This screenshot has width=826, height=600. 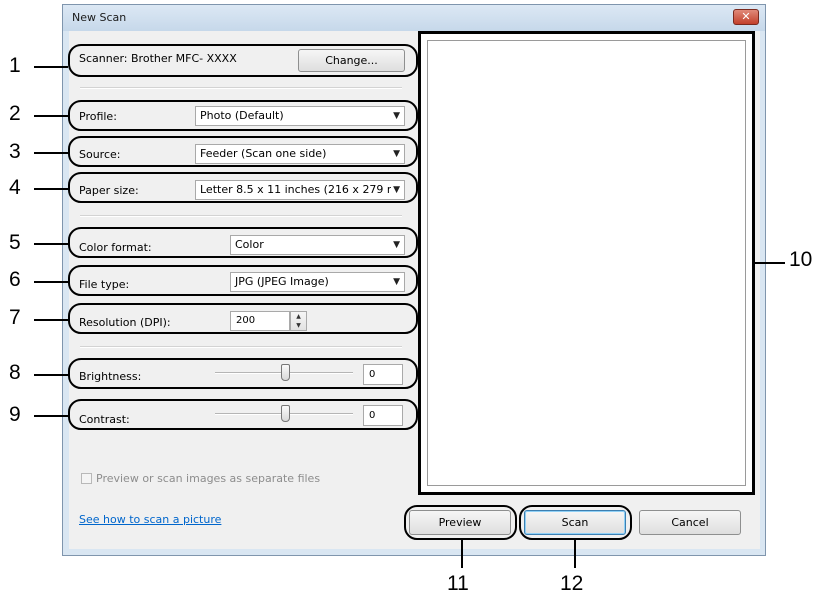 I want to click on callout-number-10: 10, so click(x=801, y=259).